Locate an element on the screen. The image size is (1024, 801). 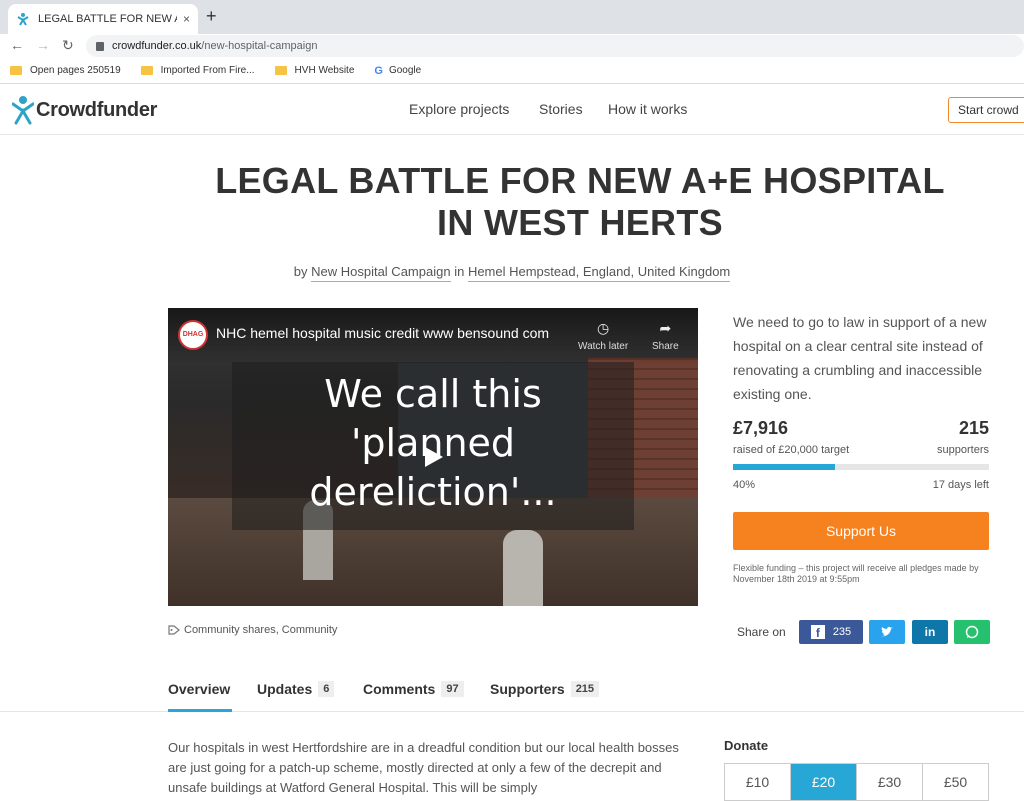
lock-icon is located at coordinates (100, 46).